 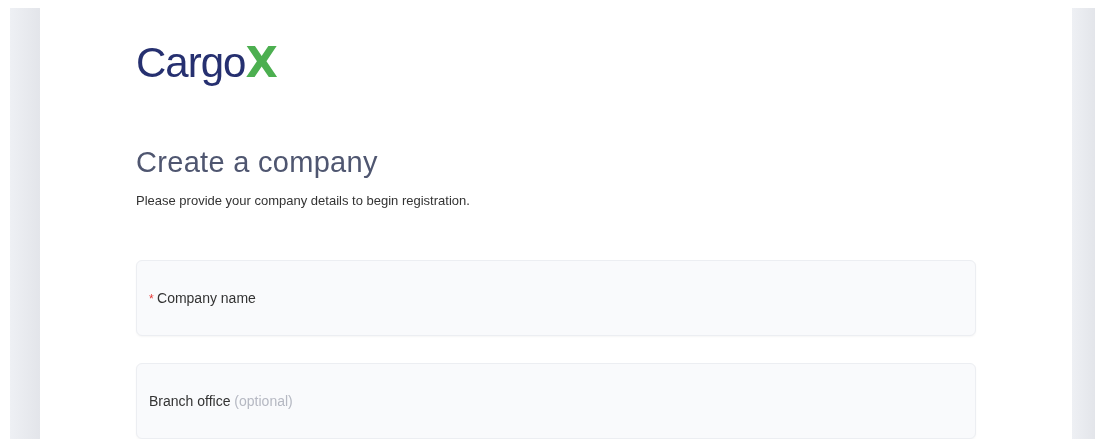 What do you see at coordinates (261, 62) in the screenshot?
I see `logo-mark: X` at bounding box center [261, 62].